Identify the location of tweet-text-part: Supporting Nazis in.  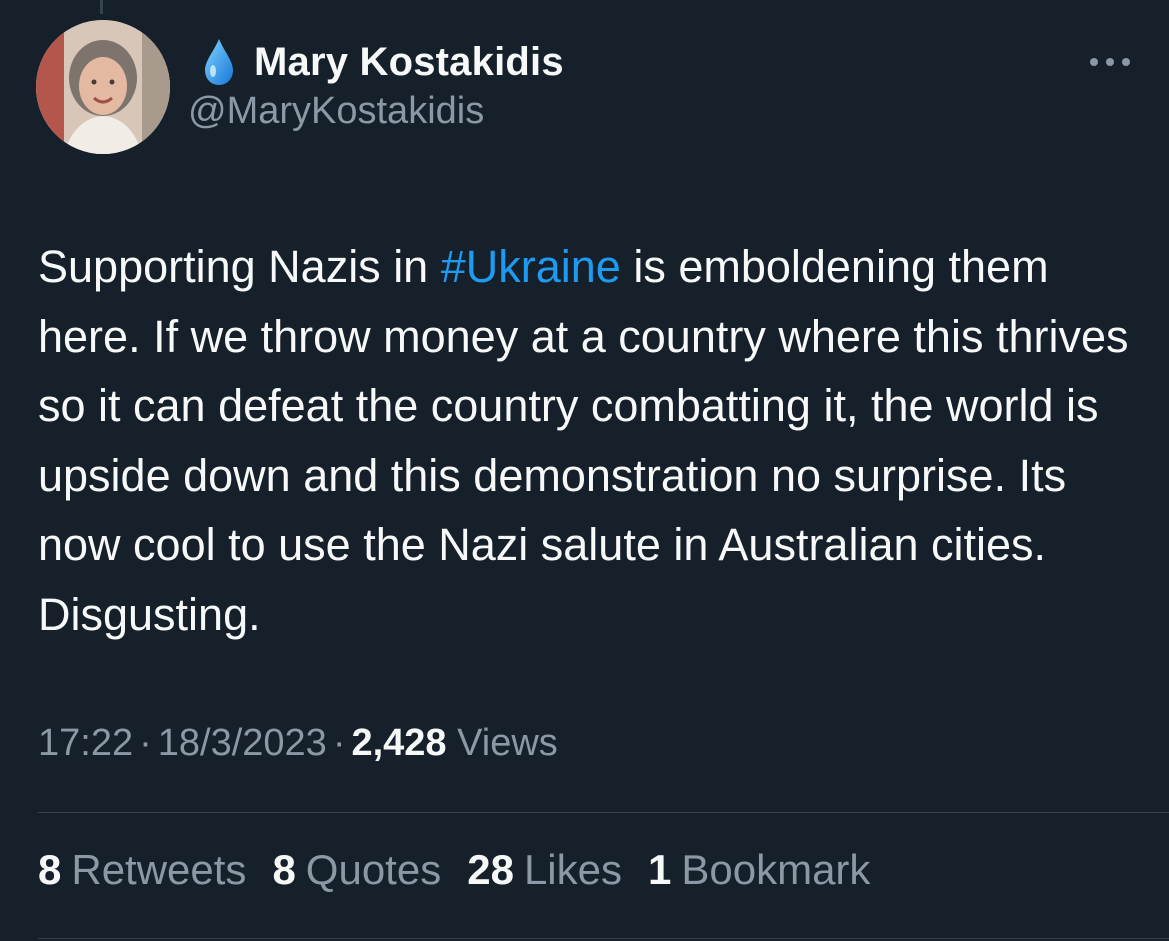
(239, 266).